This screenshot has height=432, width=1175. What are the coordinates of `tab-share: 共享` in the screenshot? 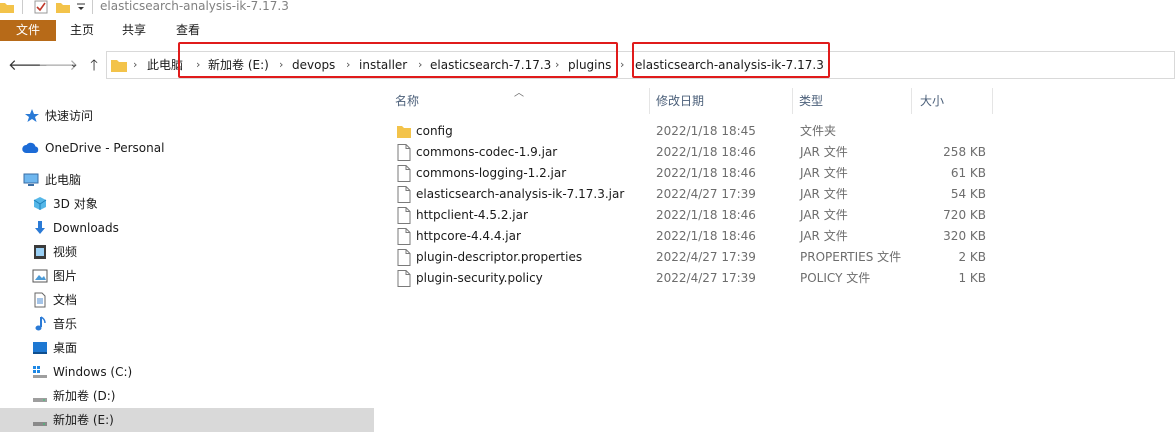 It's located at (134, 30).